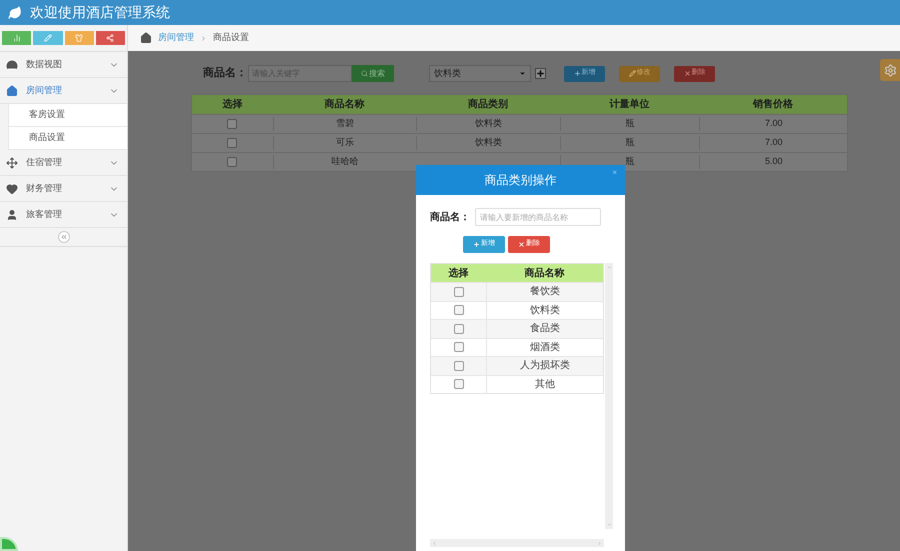 Image resolution: width=900 pixels, height=551 pixels. Describe the element at coordinates (629, 105) in the screenshot. I see `column-header: 计量单位` at that location.